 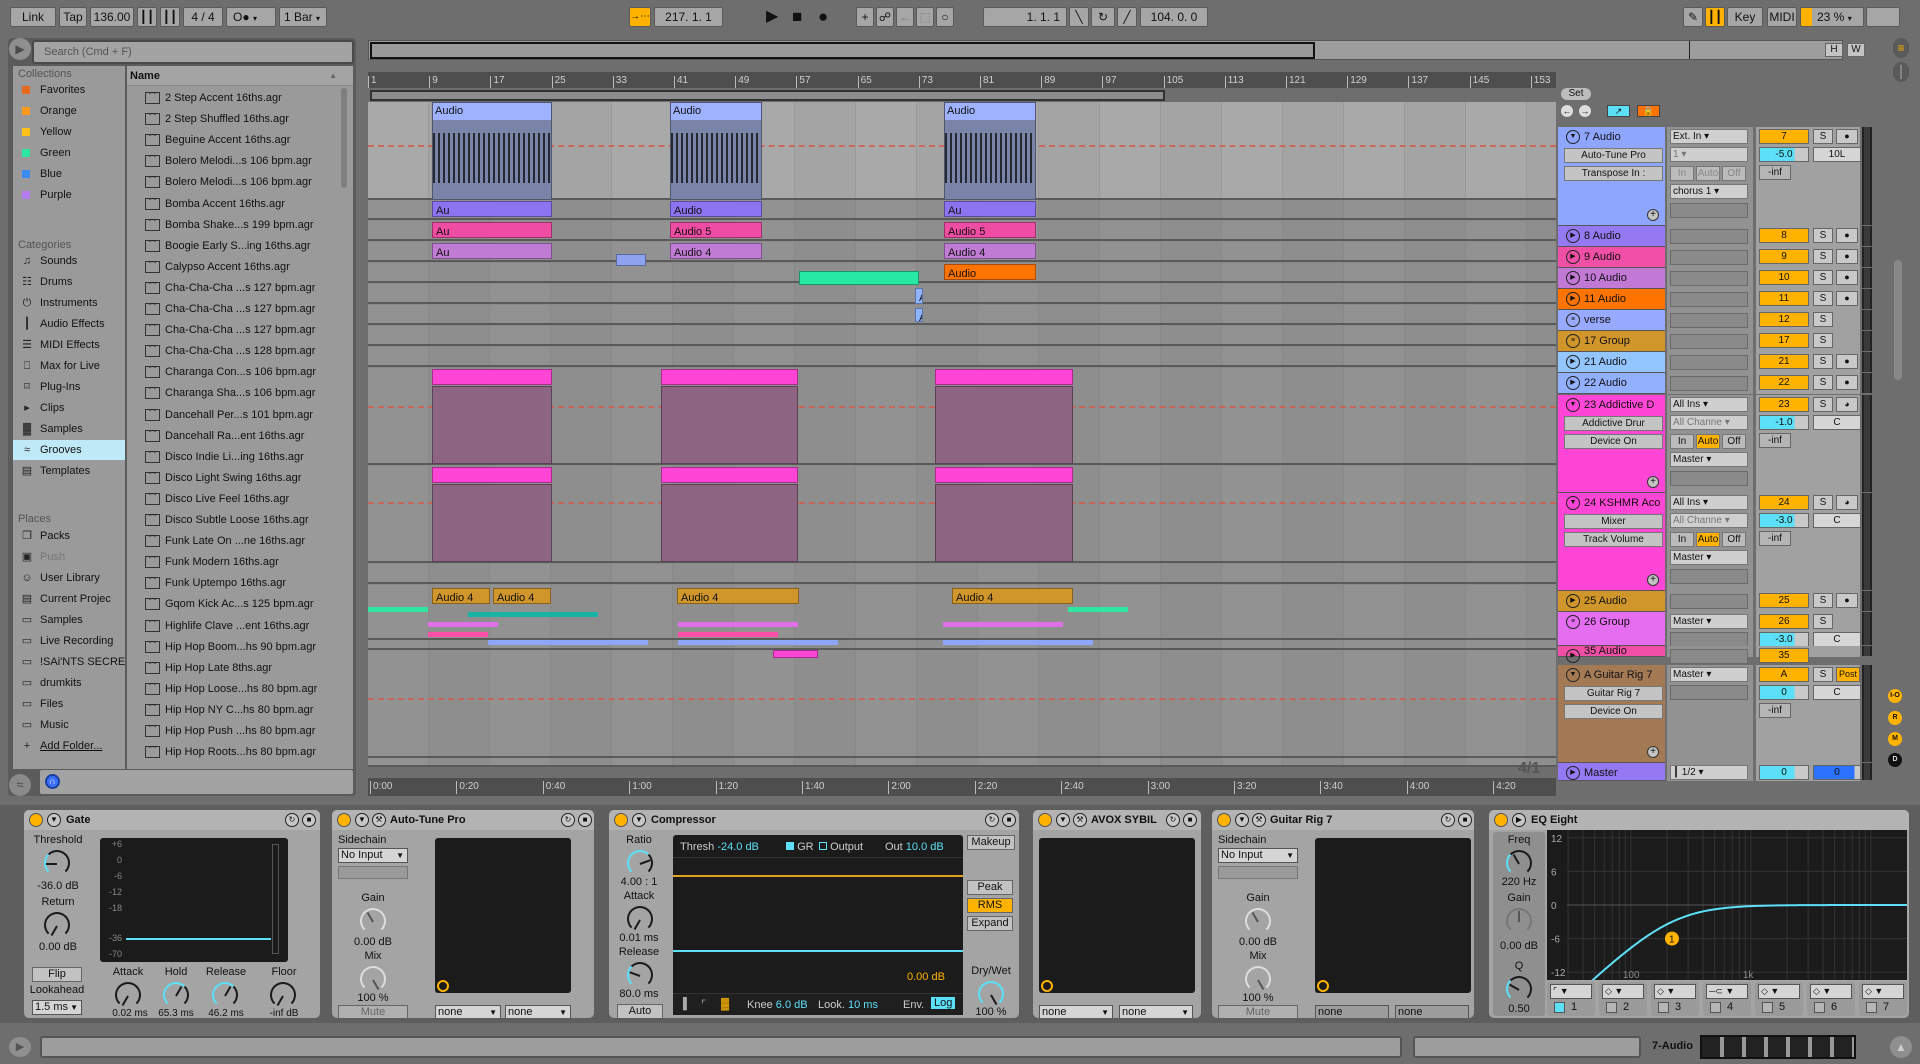 I want to click on tap-tempo-button: Tap, so click(x=73, y=17).